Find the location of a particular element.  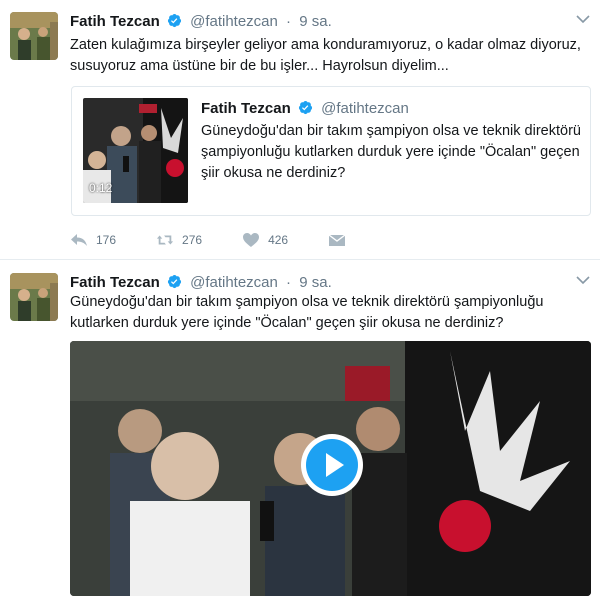

direct-message-button is located at coordinates (341, 240).